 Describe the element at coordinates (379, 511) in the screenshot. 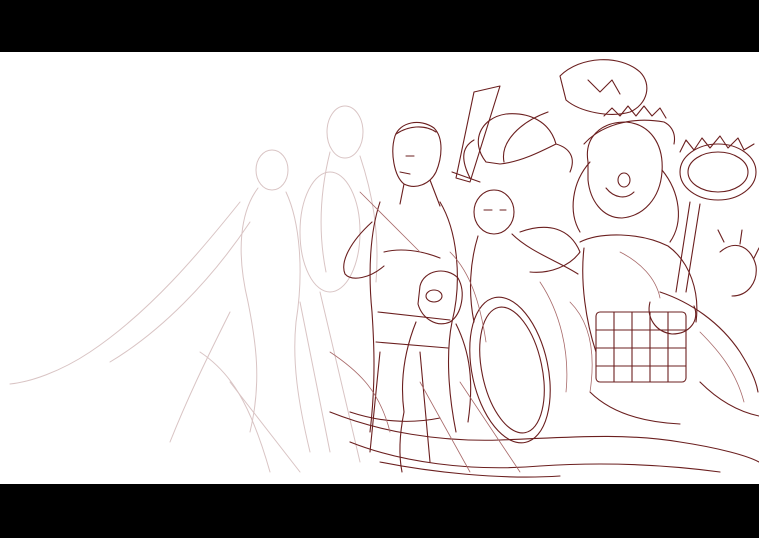

I see `letterbox-bottom-bar` at that location.